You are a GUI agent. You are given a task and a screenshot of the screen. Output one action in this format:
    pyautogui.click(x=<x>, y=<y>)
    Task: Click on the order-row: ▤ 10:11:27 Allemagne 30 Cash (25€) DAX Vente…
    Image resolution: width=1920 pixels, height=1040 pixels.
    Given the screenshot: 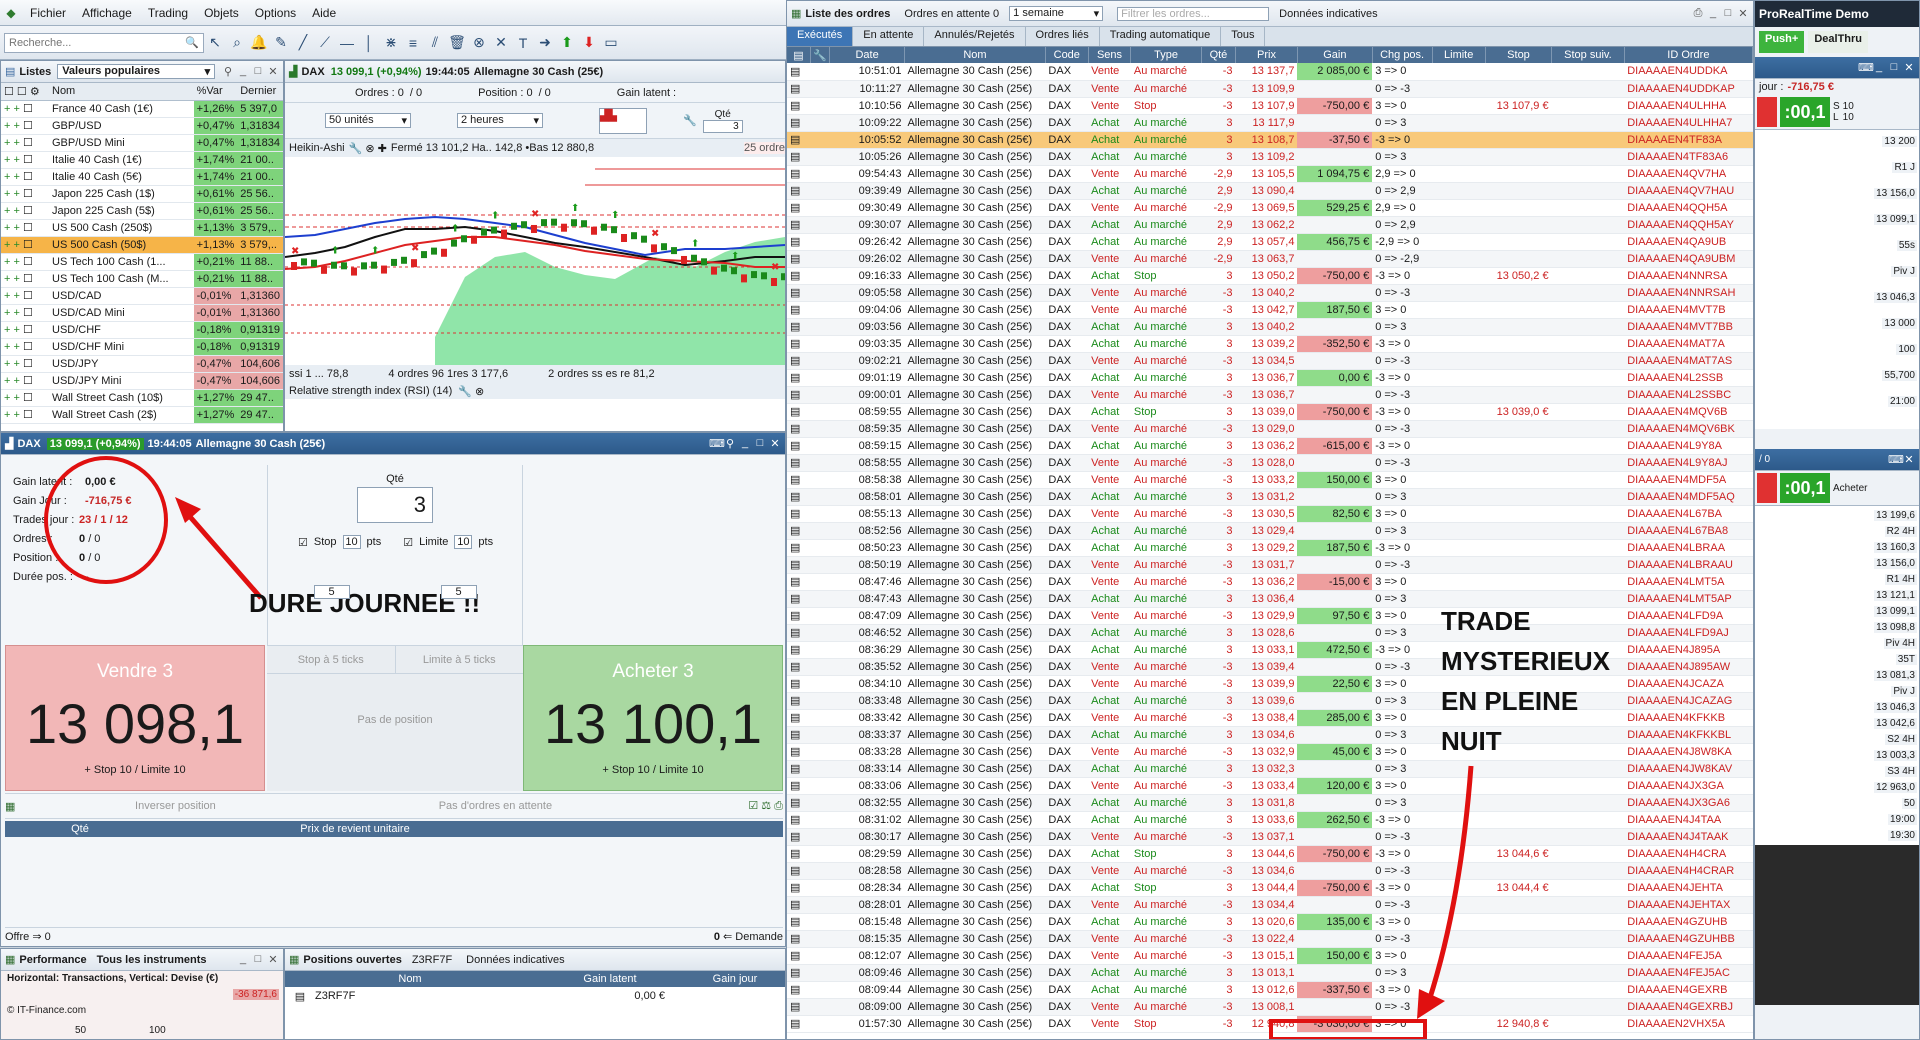 What is the action you would take?
    pyautogui.click(x=1270, y=89)
    